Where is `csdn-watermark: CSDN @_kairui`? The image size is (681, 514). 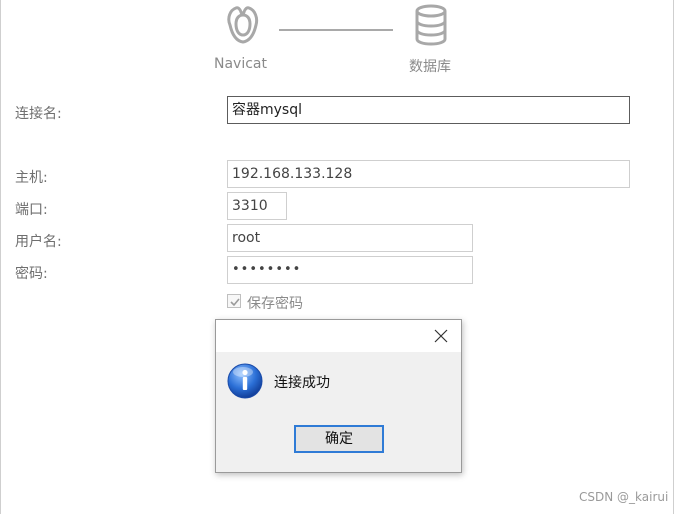 csdn-watermark: CSDN @_kairui is located at coordinates (624, 497).